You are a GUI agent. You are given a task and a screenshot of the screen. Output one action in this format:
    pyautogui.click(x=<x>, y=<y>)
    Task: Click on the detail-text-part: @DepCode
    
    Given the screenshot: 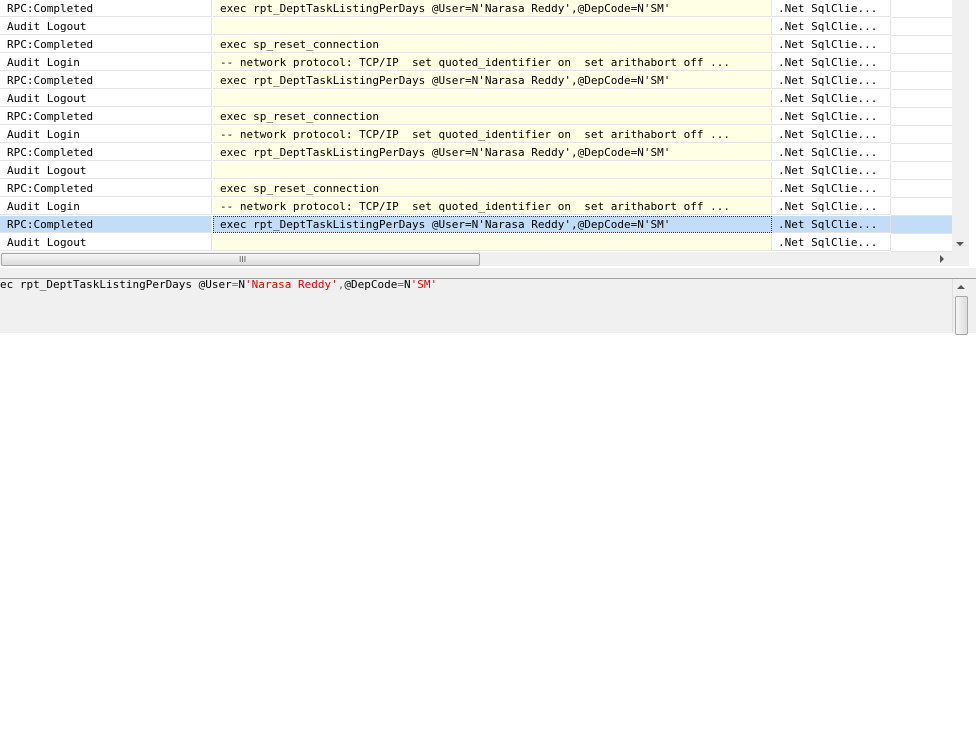 What is the action you would take?
    pyautogui.click(x=371, y=284)
    